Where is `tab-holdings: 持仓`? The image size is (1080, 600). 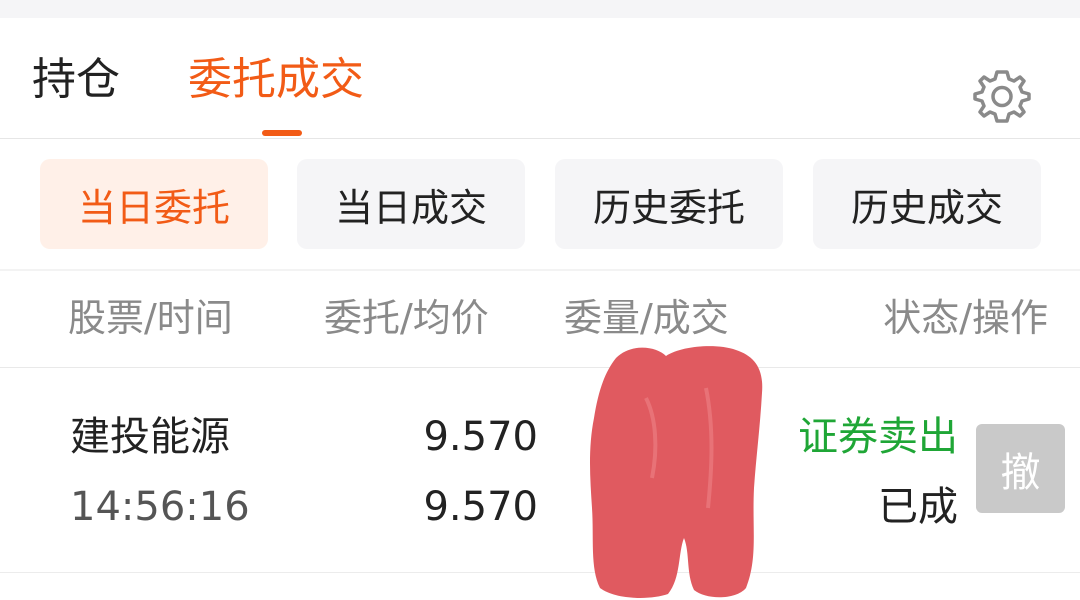
tab-holdings: 持仓 is located at coordinates (76, 80).